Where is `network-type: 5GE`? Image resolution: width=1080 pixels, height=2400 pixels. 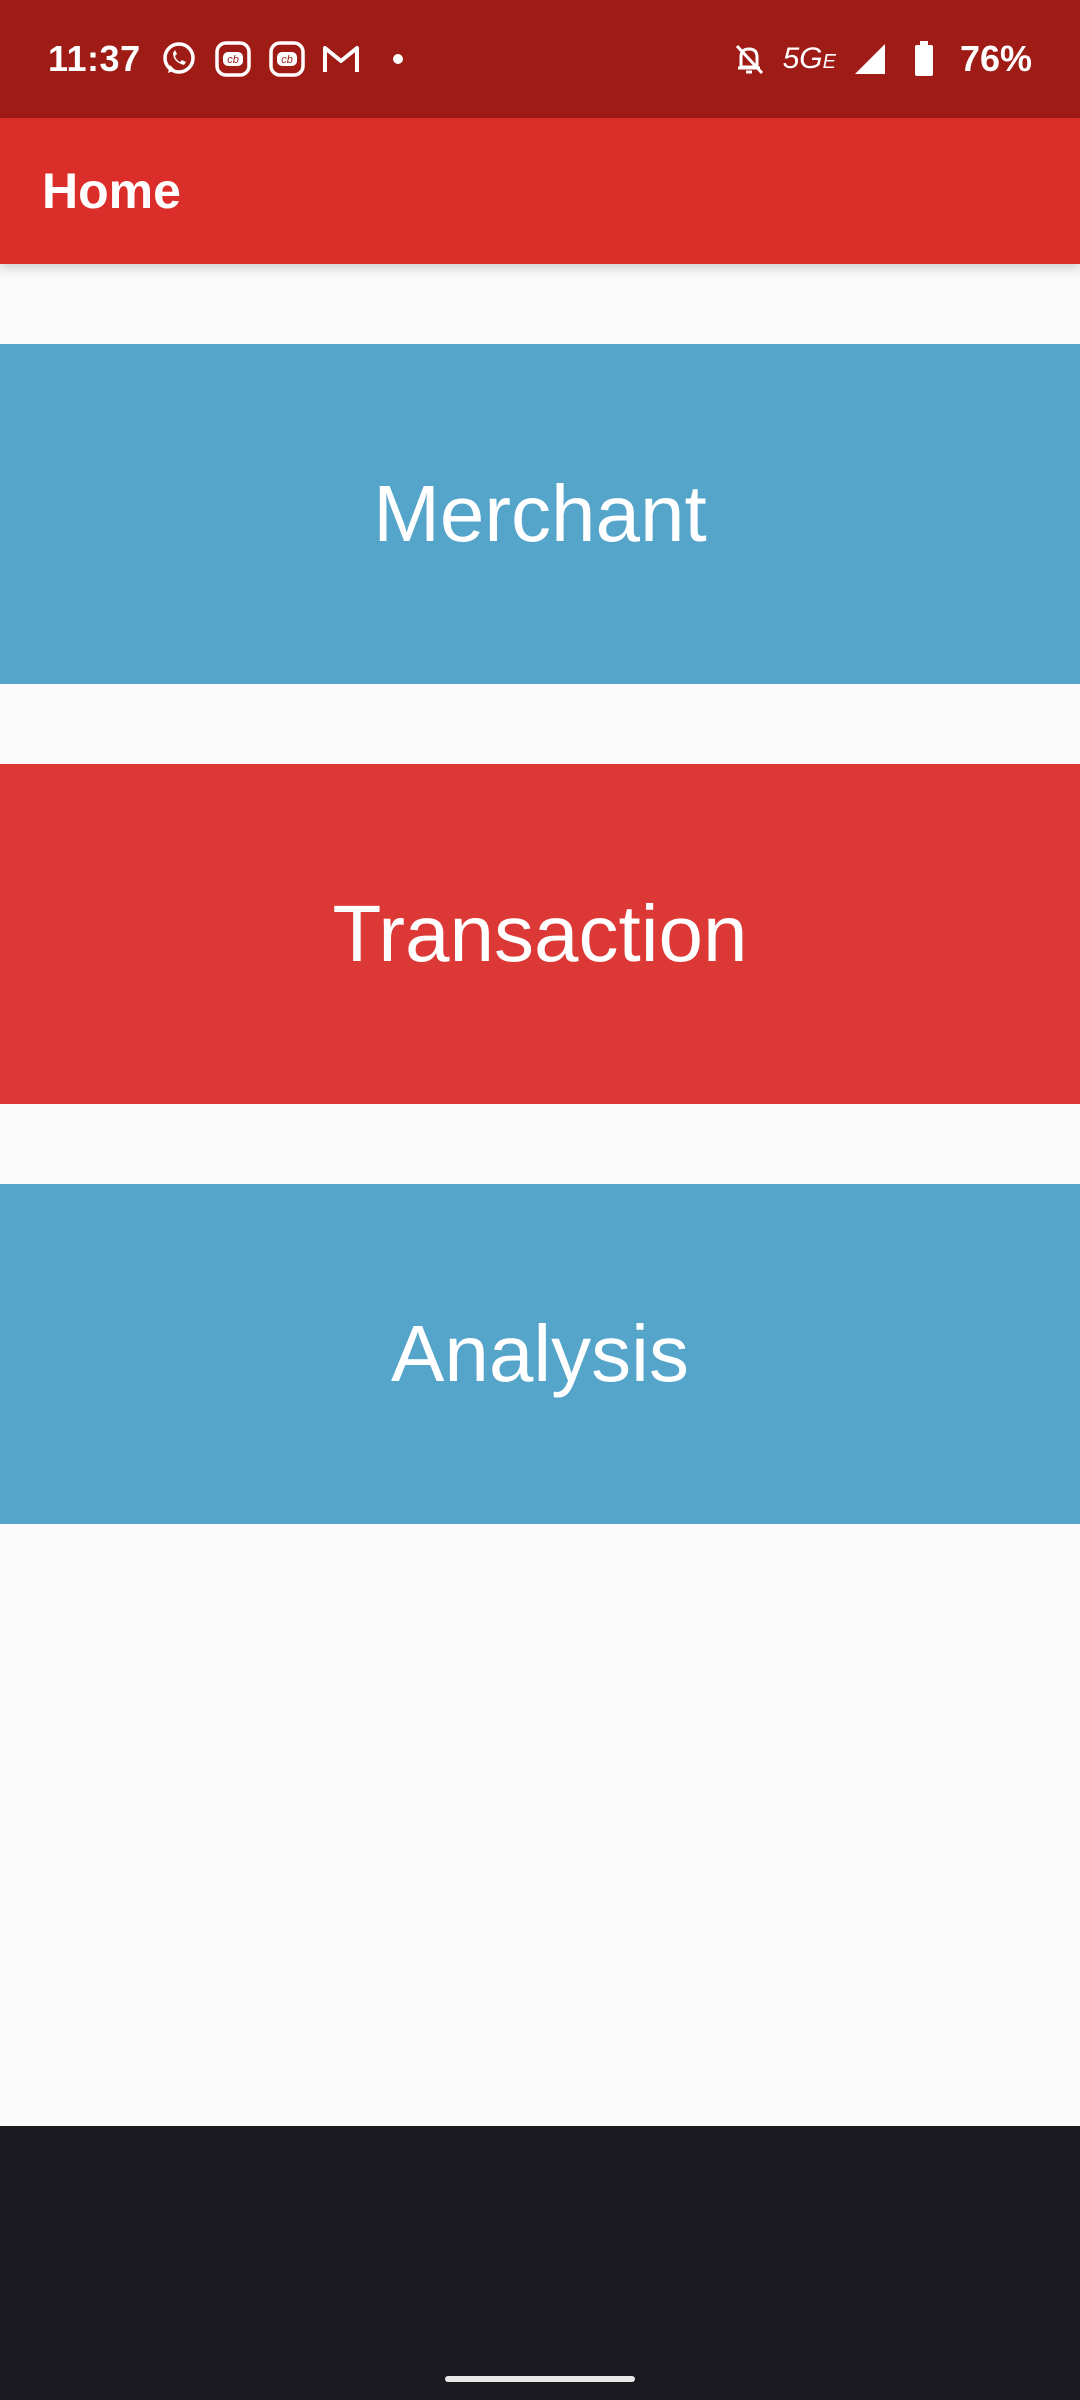
network-type: 5GE is located at coordinates (809, 59).